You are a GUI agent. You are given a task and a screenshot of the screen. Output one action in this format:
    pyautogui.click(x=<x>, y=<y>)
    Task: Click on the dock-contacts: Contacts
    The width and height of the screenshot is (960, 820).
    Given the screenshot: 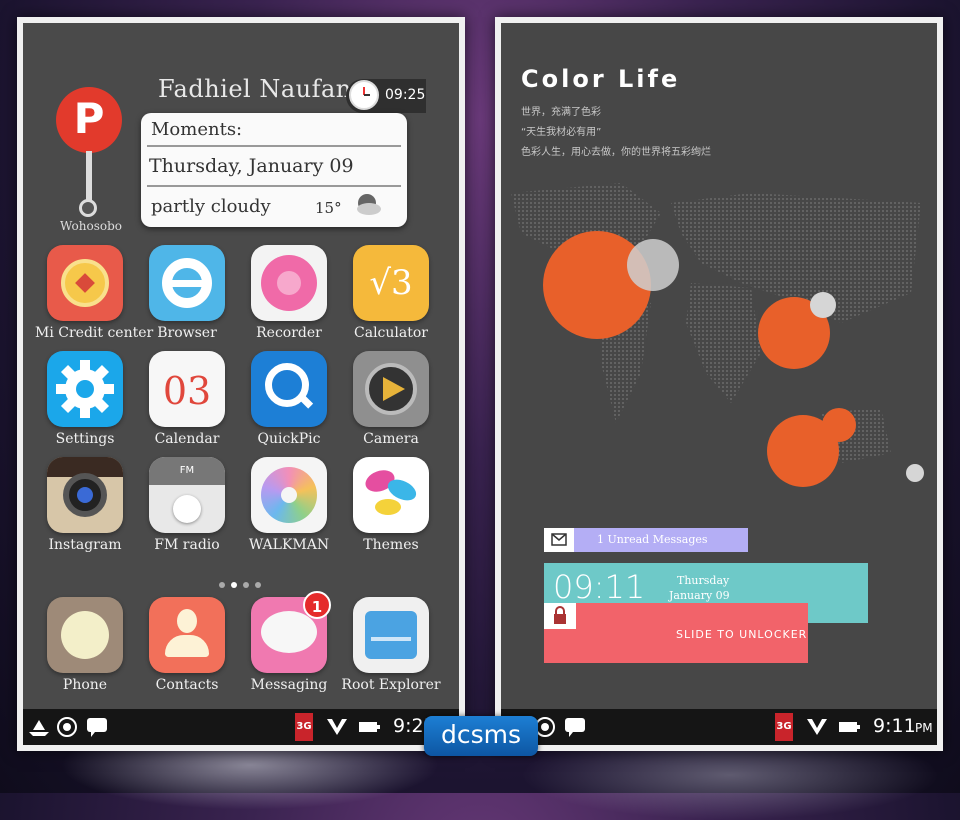 What is the action you would take?
    pyautogui.click(x=187, y=645)
    